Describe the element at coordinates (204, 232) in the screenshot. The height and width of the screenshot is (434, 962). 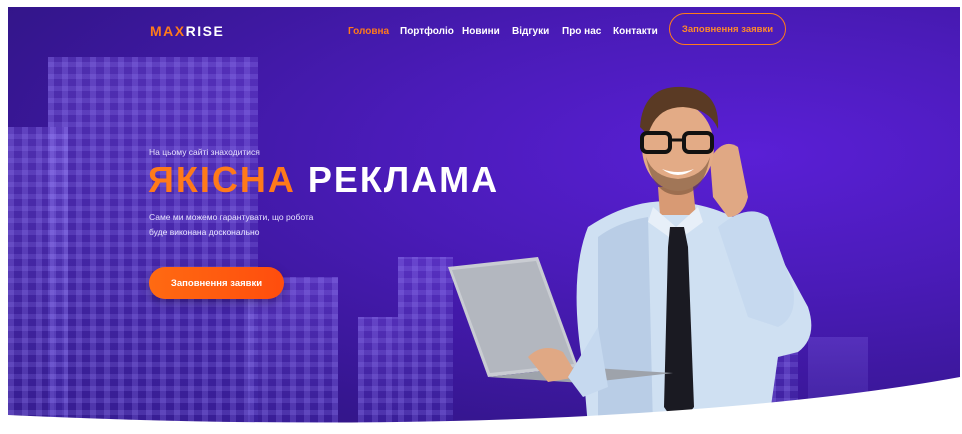
I see `description-line-2: буде виконана досконально` at that location.